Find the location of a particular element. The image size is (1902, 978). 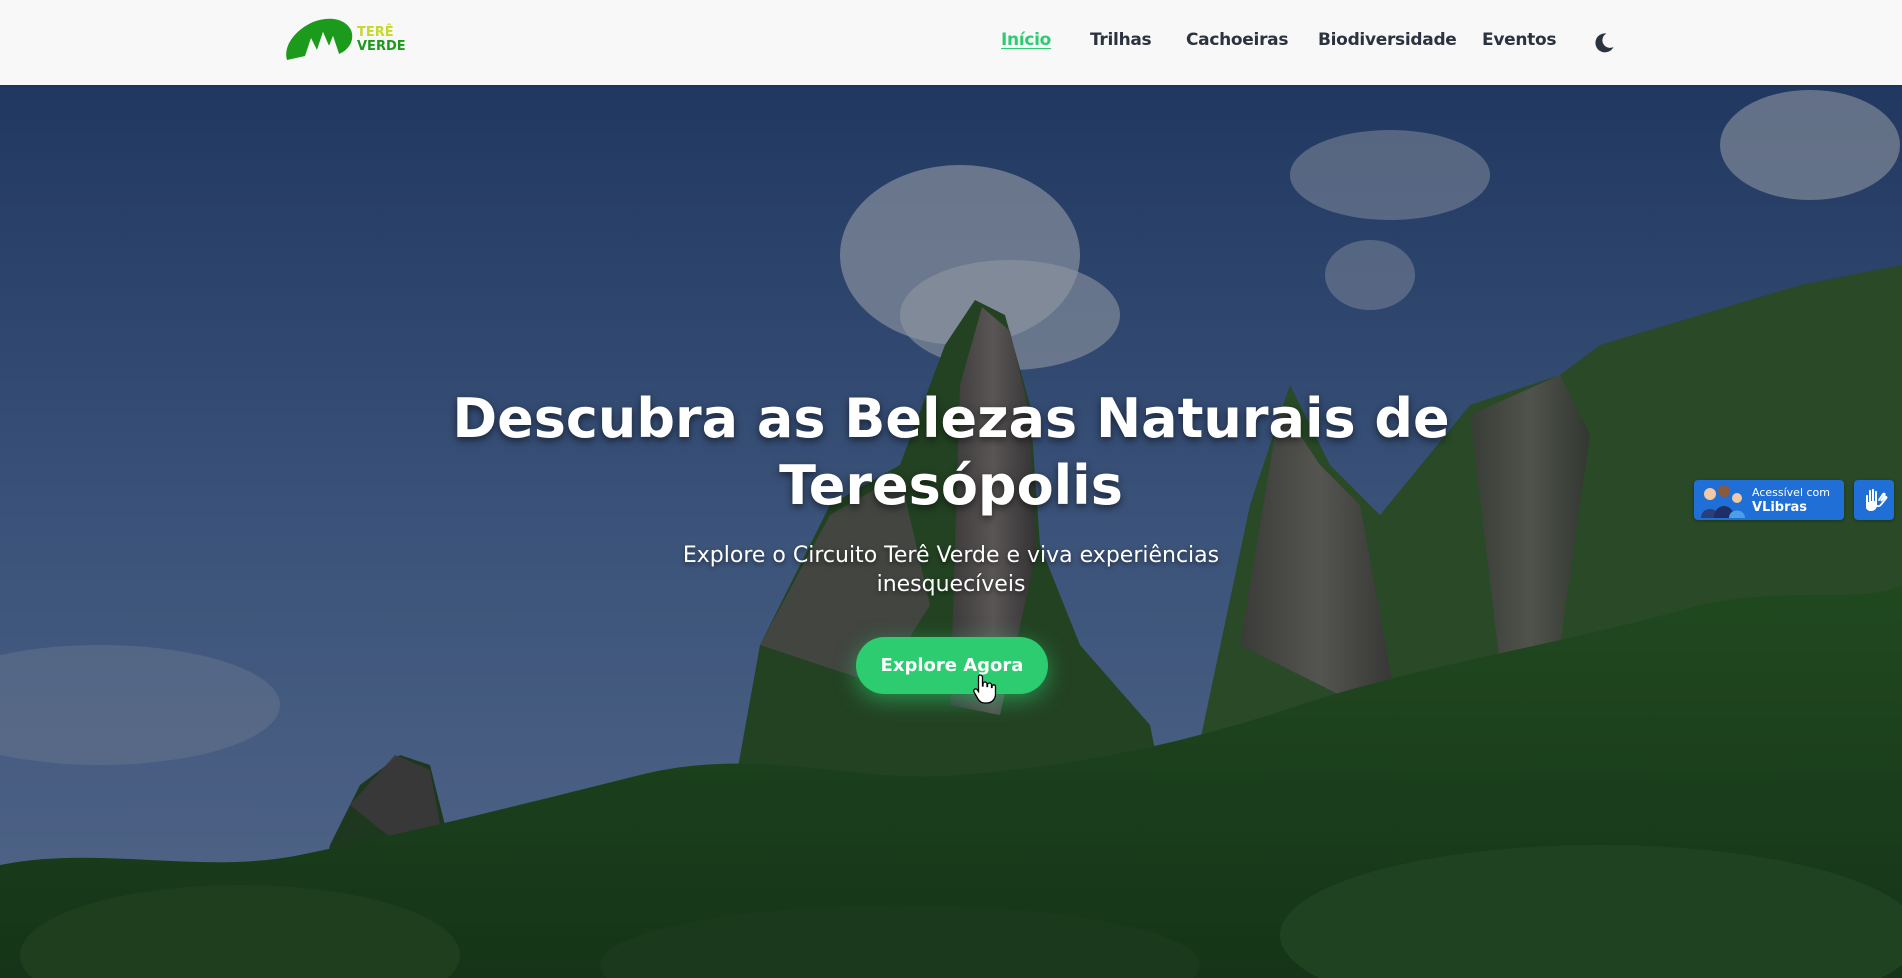

nav-item-eventos: Eventos is located at coordinates (1519, 40).